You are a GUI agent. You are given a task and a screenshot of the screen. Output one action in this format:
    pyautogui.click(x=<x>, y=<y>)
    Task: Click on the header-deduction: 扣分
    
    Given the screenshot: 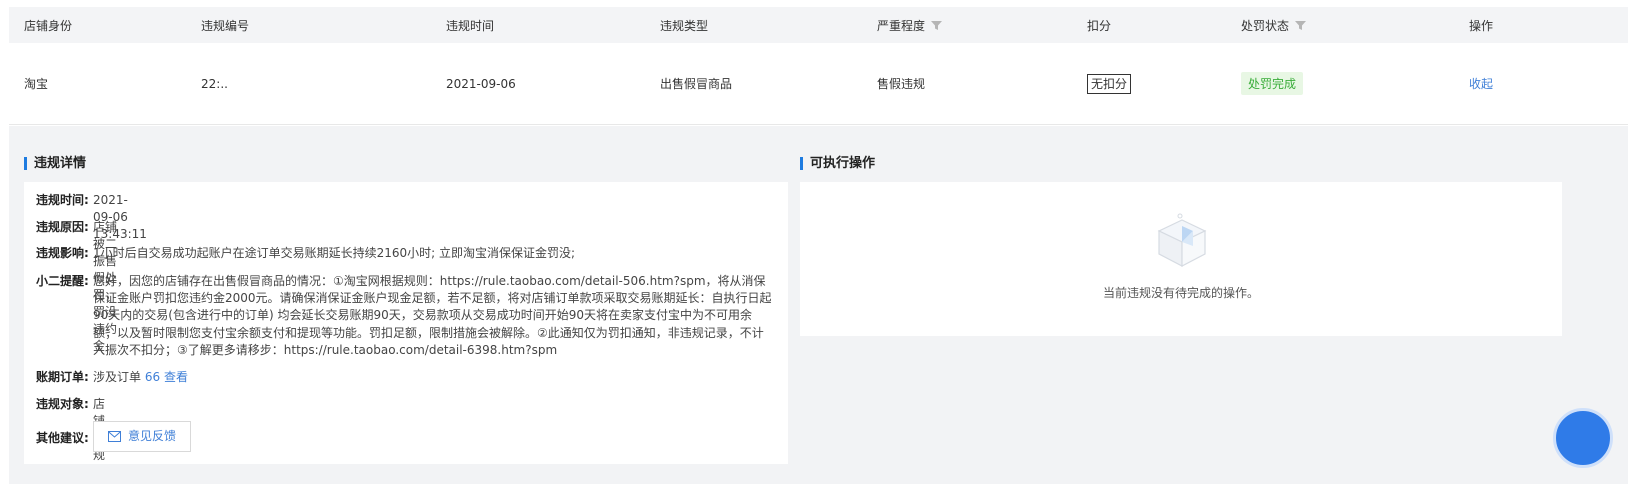 What is the action you would take?
    pyautogui.click(x=1099, y=25)
    